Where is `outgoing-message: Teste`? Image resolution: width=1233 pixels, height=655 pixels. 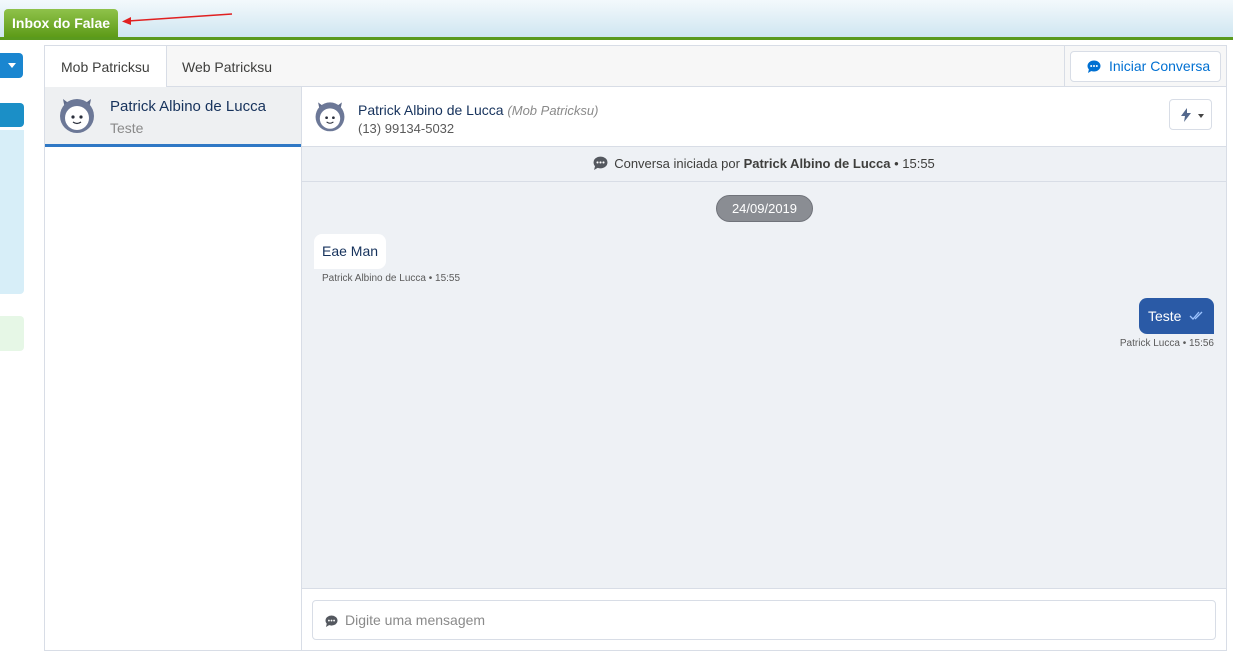 outgoing-message: Teste is located at coordinates (1176, 316).